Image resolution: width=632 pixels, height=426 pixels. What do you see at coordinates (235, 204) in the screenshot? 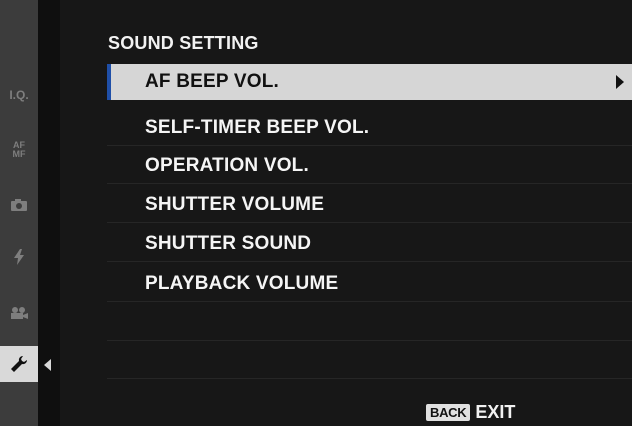
I see `menu-item-label: SHUTTER VOLUME` at bounding box center [235, 204].